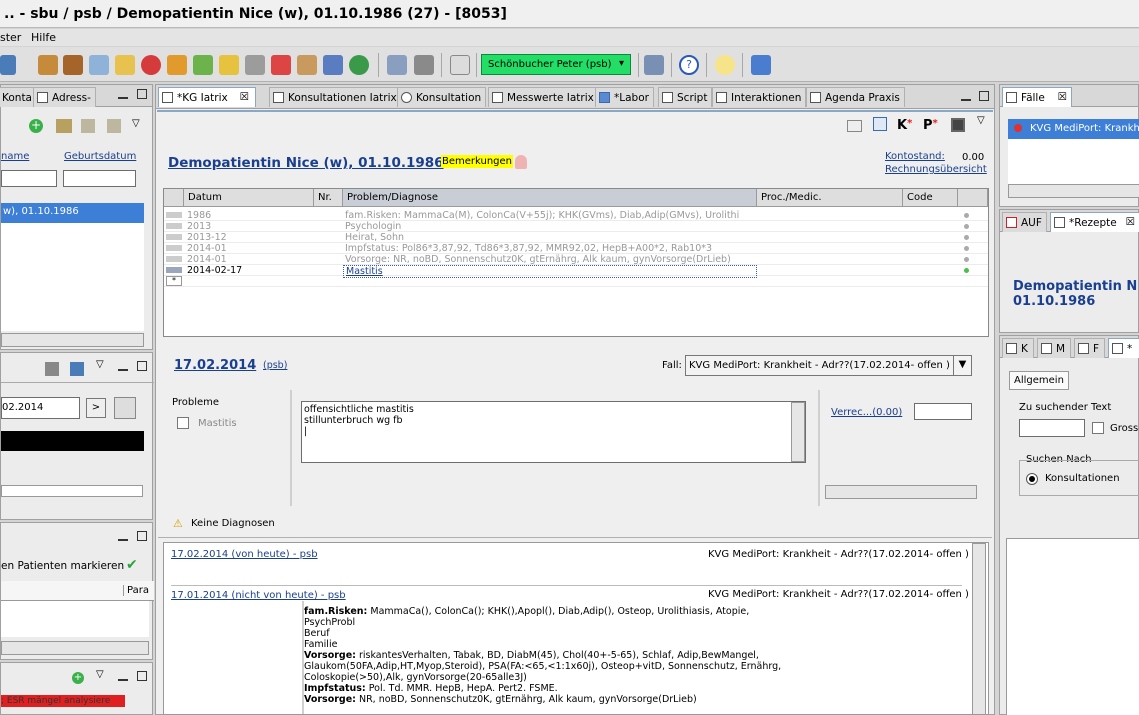 The width and height of the screenshot is (1139, 715). I want to click on fall-list, so click(1073, 161).